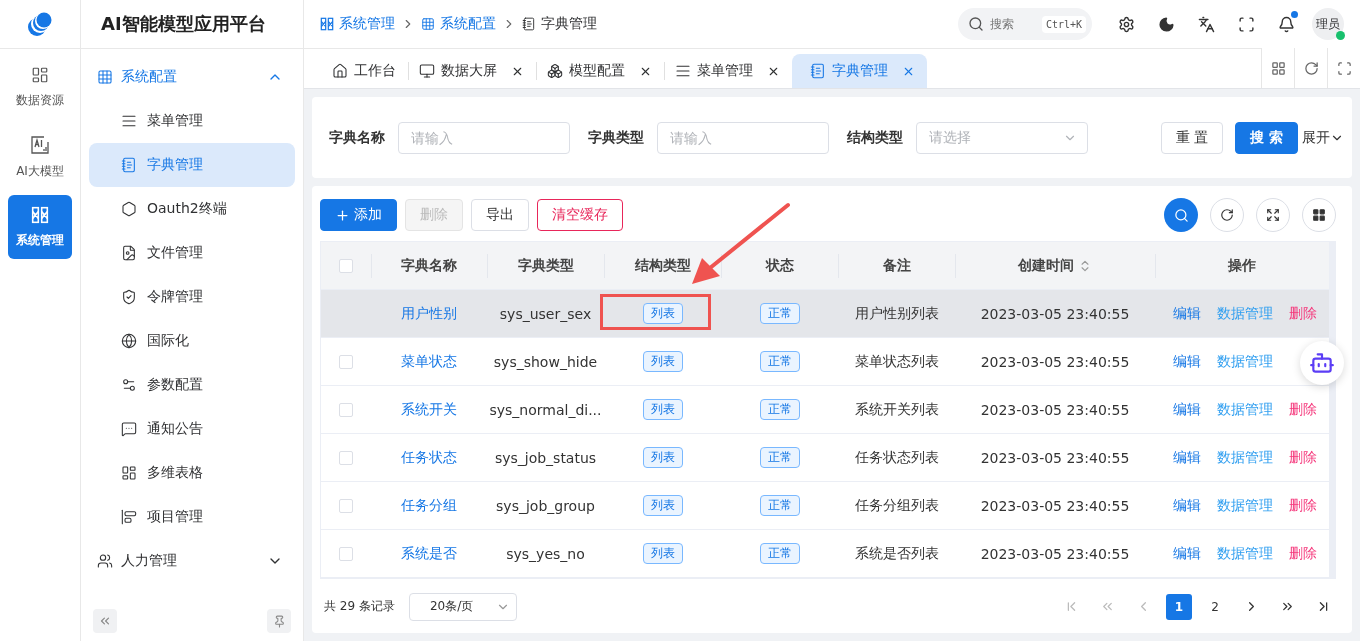  Describe the element at coordinates (129, 121) in the screenshot. I see `list-icon` at that location.